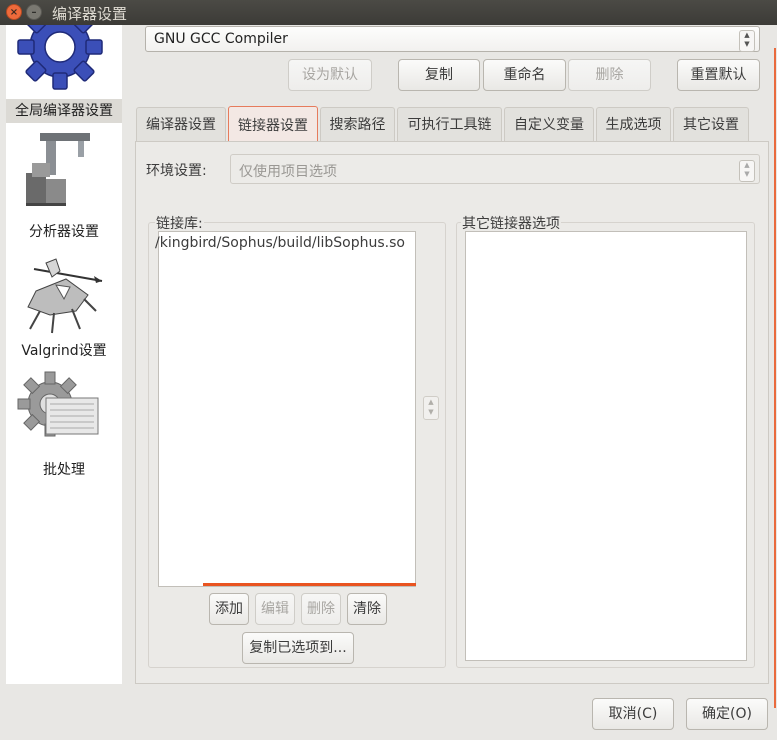  What do you see at coordinates (273, 124) in the screenshot?
I see `tab-linker-settings: 链接器设置` at bounding box center [273, 124].